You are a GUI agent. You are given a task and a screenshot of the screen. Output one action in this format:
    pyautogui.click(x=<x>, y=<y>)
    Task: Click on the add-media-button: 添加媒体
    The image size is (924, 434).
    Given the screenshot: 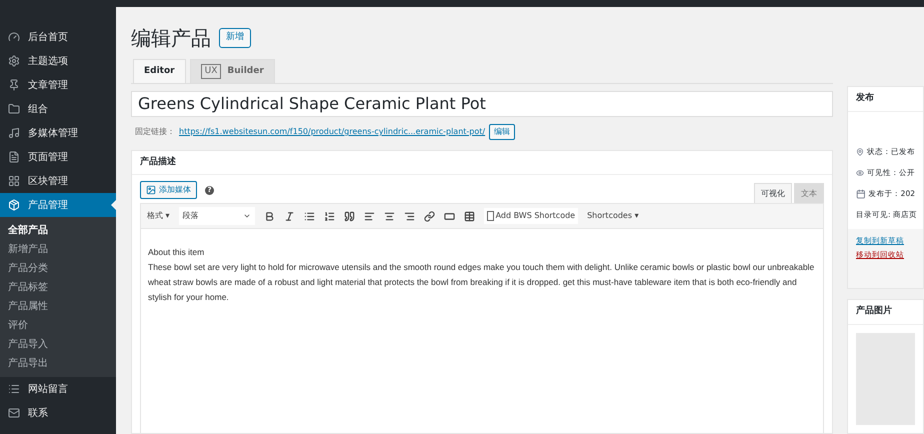 What is the action you would take?
    pyautogui.click(x=168, y=190)
    